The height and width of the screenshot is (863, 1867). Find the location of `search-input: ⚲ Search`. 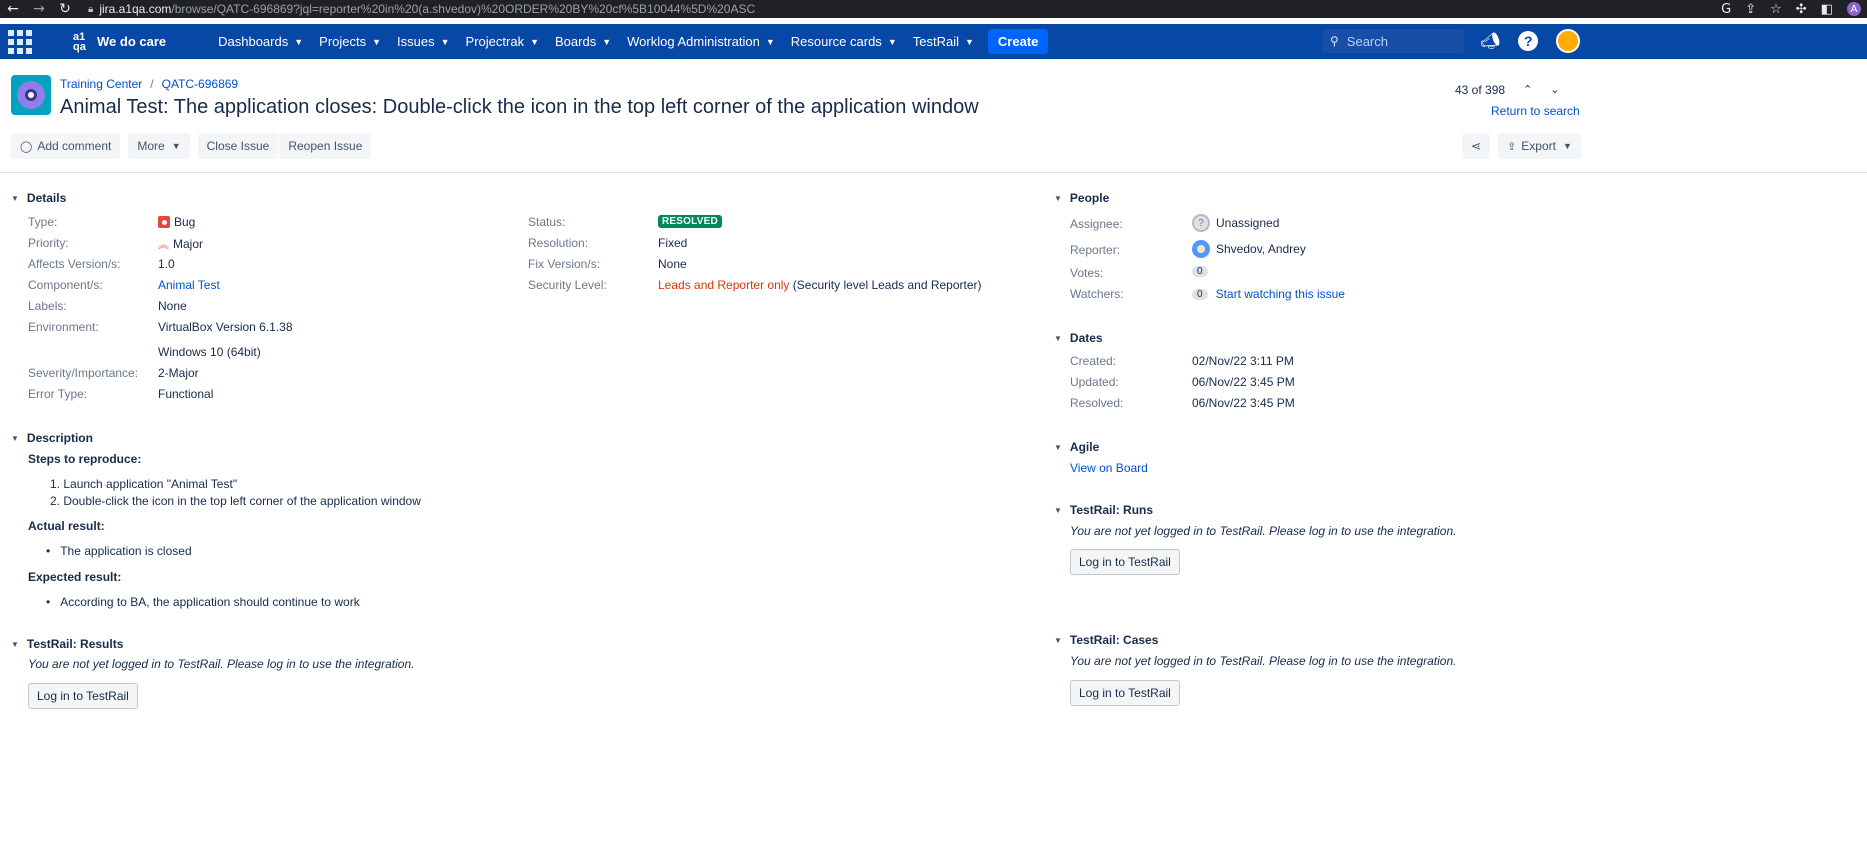

search-input: ⚲ Search is located at coordinates (1393, 41).